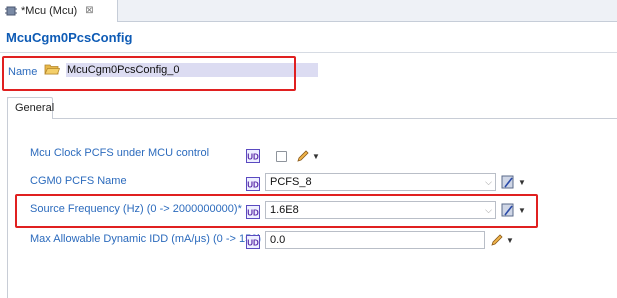 The image size is (617, 298). I want to click on cgm0-pcfs-name-combo: PCFS_8 ⌵, so click(380, 182).